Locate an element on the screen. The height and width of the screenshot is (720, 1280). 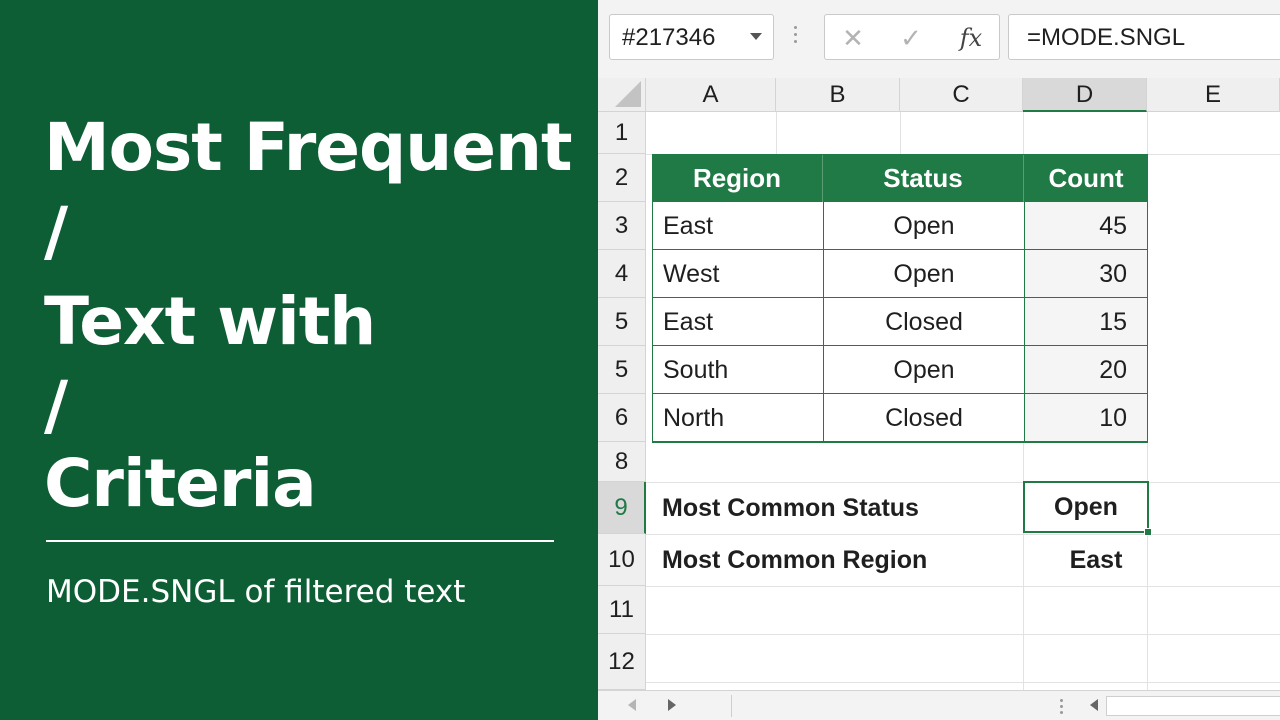
horizontal-scrollbar is located at coordinates (1193, 706).